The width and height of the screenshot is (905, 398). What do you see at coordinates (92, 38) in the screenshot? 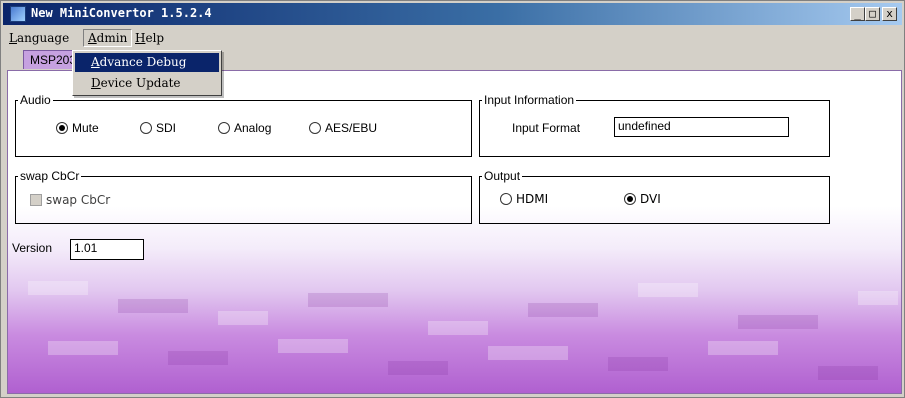
I see `menu-admin-mnemonic: A` at bounding box center [92, 38].